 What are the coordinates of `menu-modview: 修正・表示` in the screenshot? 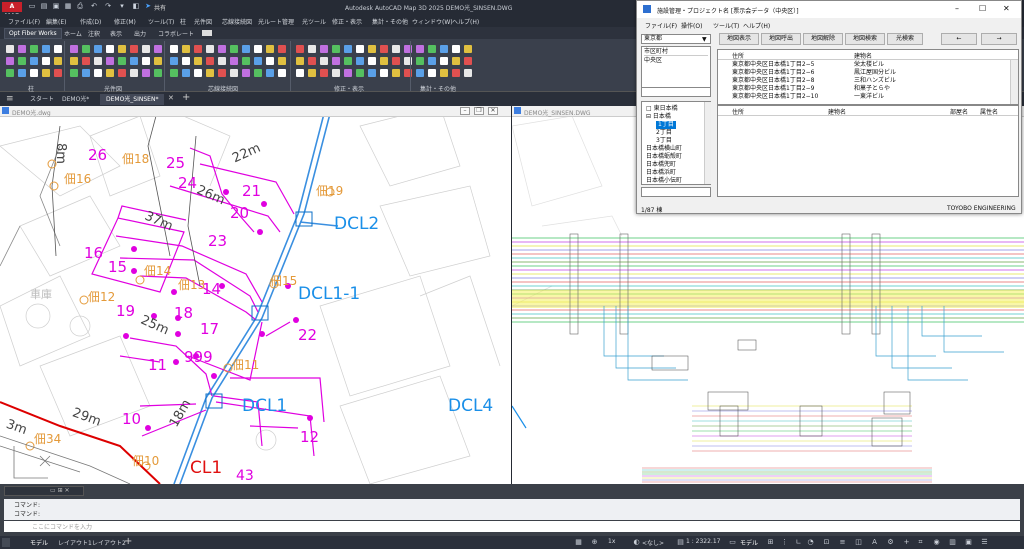 It's located at (347, 21).